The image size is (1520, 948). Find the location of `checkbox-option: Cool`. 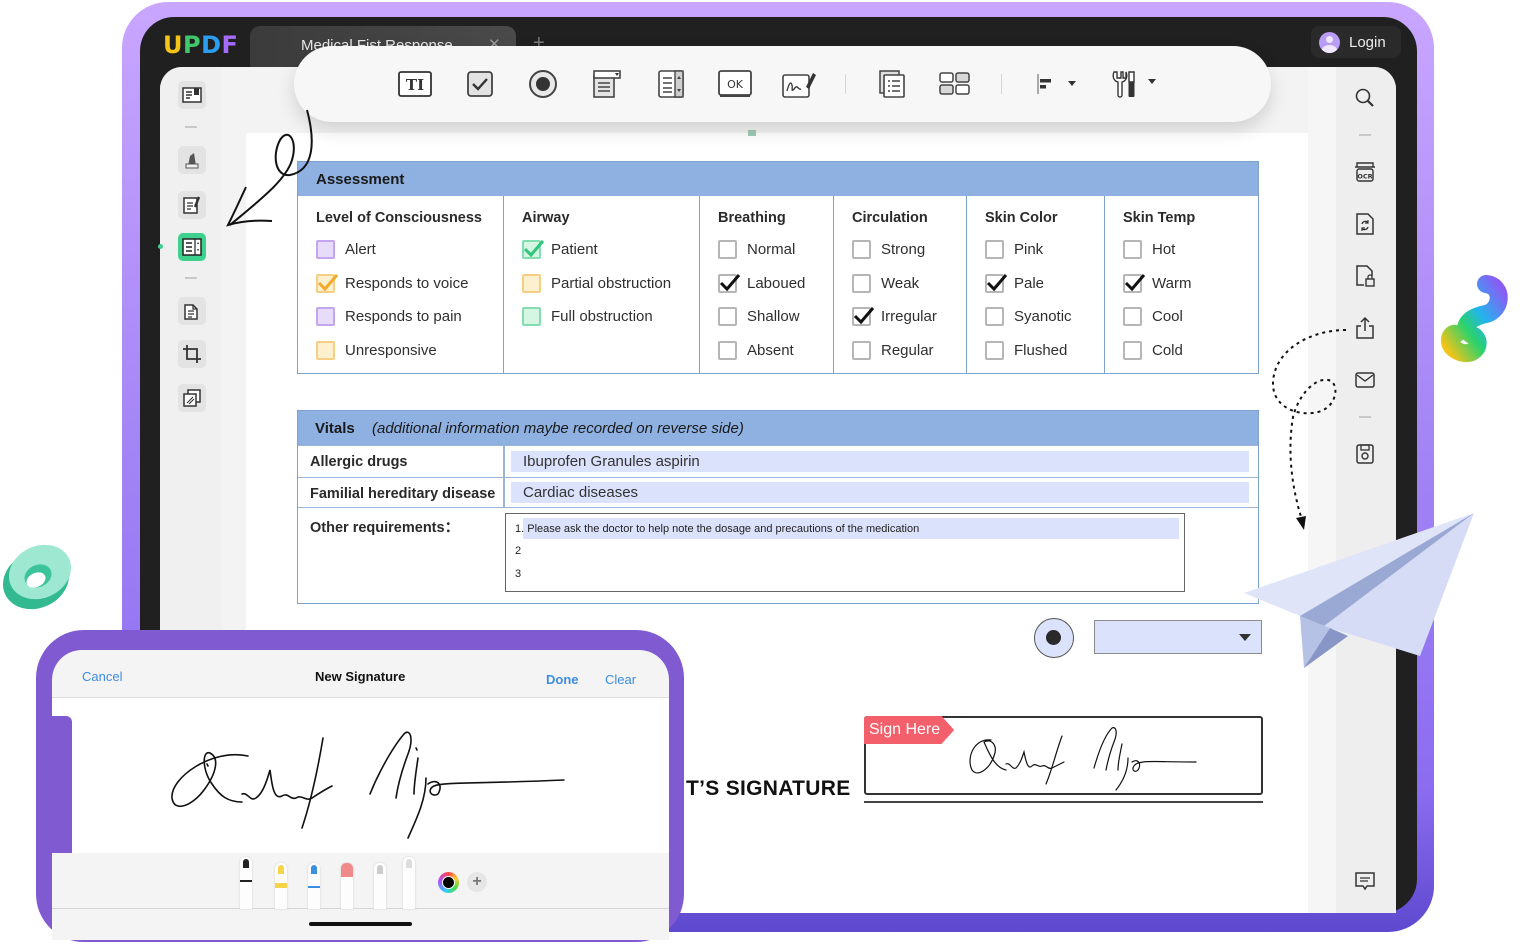

checkbox-option: Cool is located at coordinates (1153, 316).